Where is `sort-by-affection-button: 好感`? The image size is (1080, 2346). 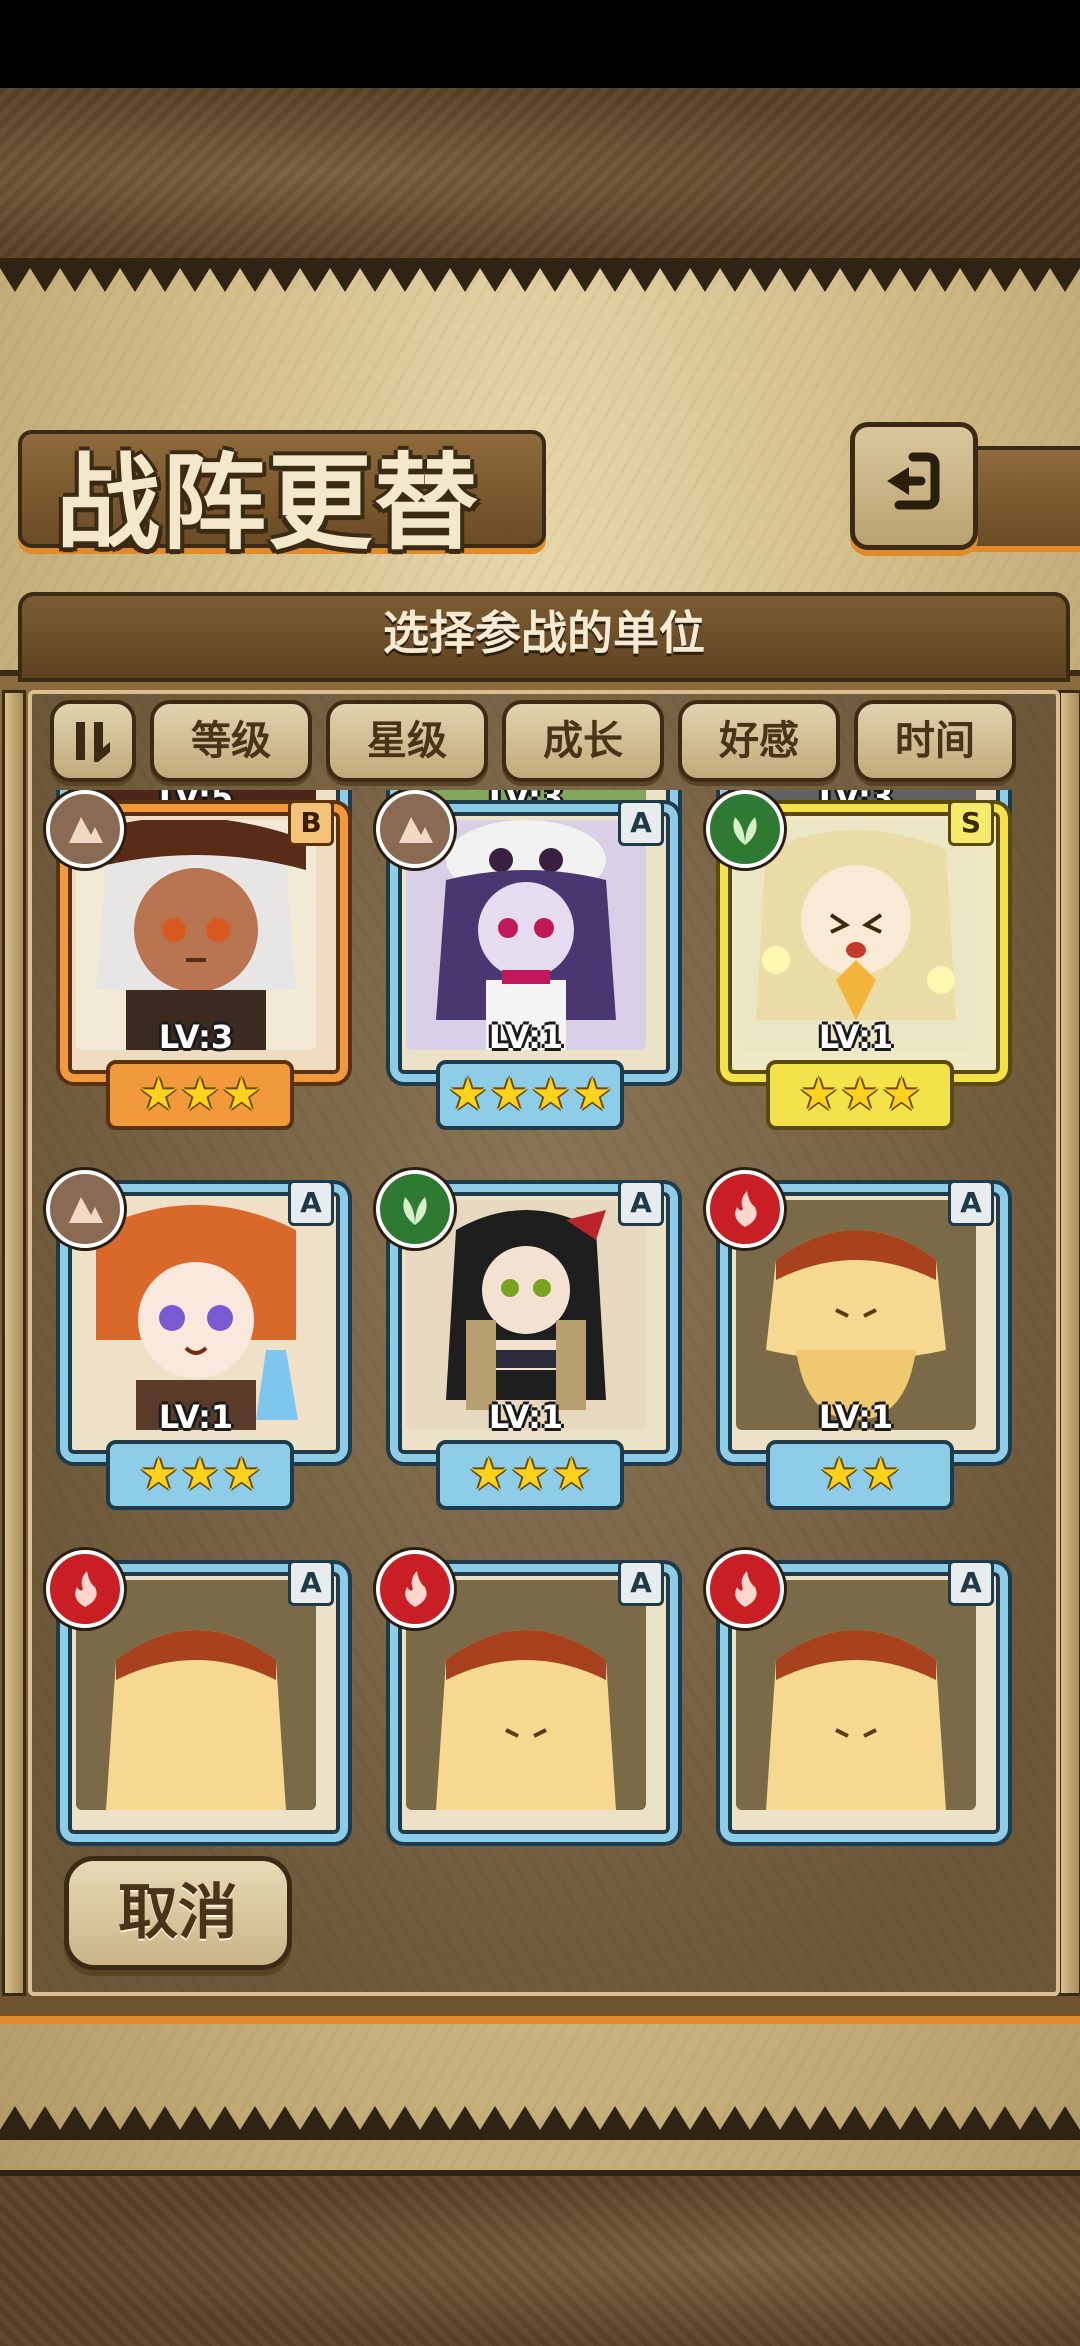
sort-by-affection-button: 好感 is located at coordinates (759, 741).